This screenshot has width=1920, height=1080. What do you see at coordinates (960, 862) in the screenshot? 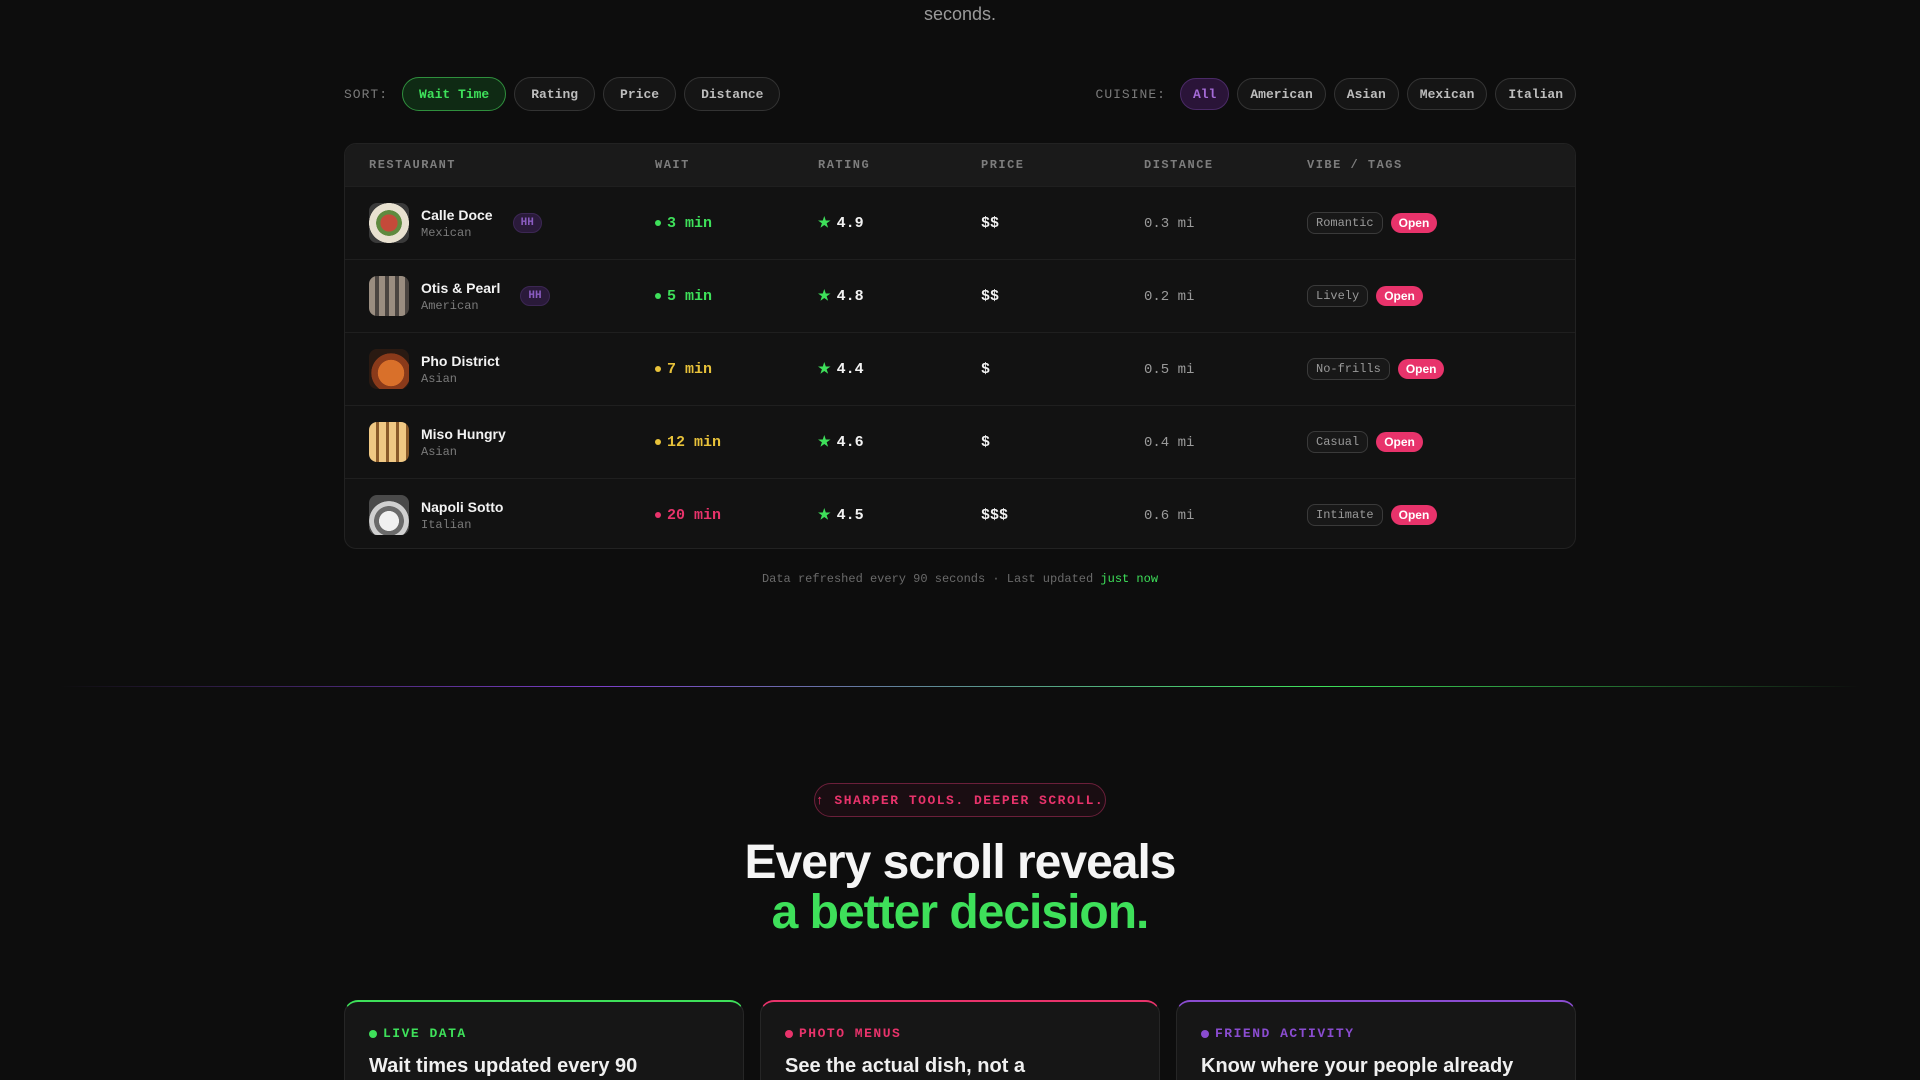
I see `headline-line-1: Every scroll reveals` at bounding box center [960, 862].